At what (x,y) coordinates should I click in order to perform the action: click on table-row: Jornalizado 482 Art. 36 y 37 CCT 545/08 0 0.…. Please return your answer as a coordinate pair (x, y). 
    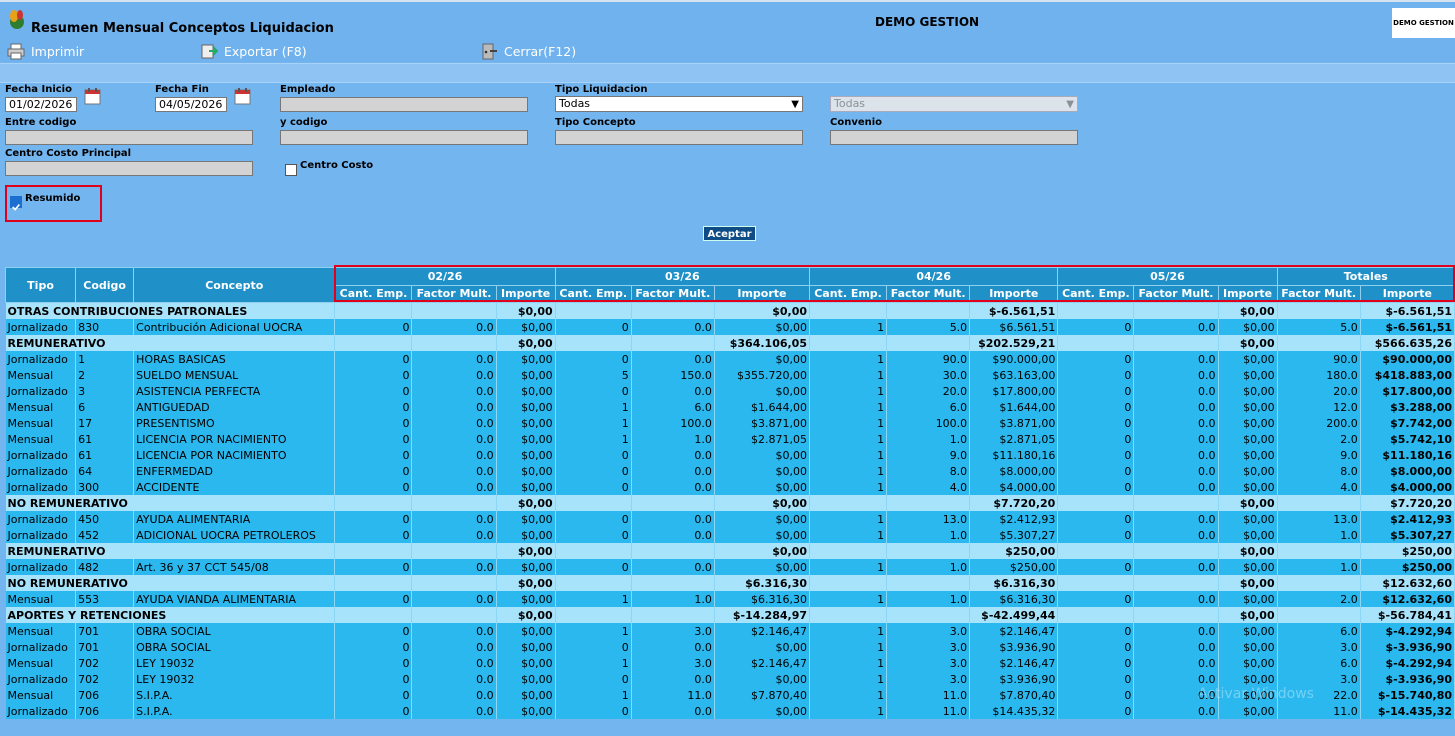
    Looking at the image, I should click on (730, 567).